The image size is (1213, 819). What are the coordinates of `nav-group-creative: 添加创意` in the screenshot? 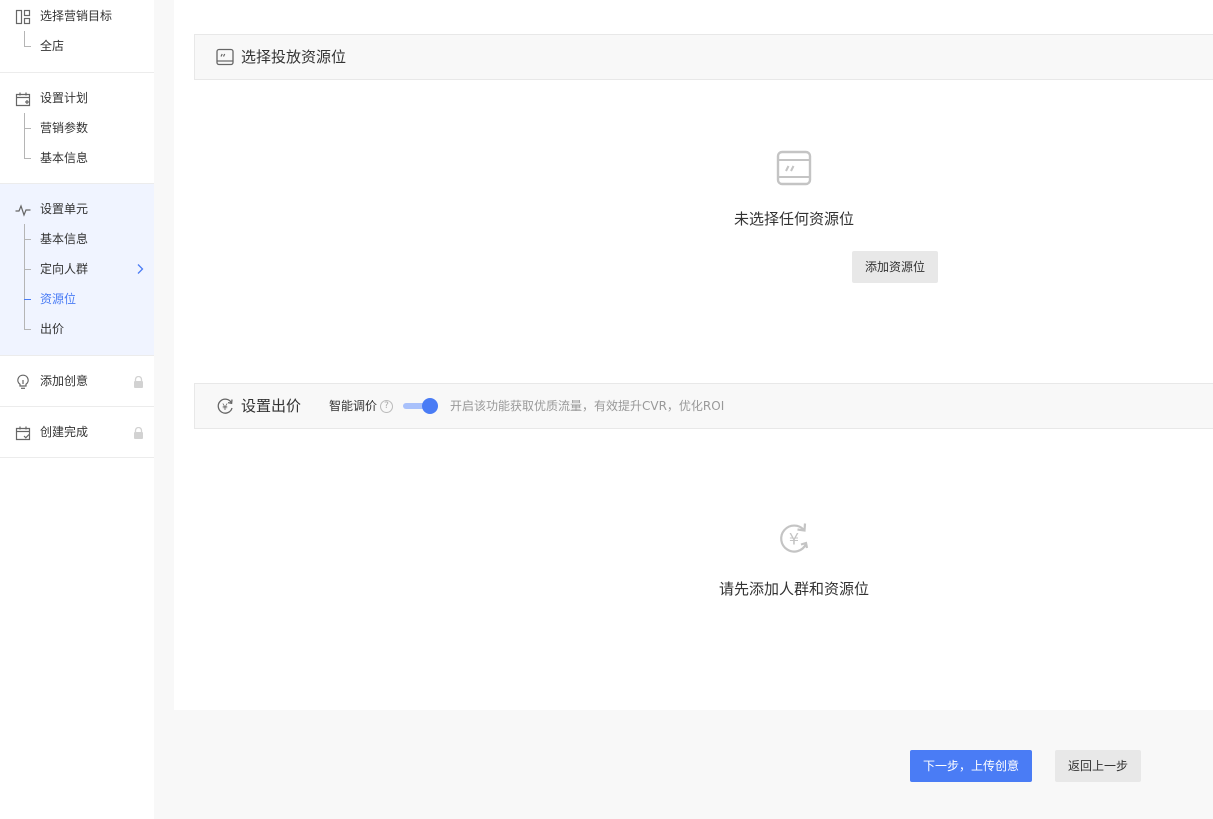 It's located at (77, 381).